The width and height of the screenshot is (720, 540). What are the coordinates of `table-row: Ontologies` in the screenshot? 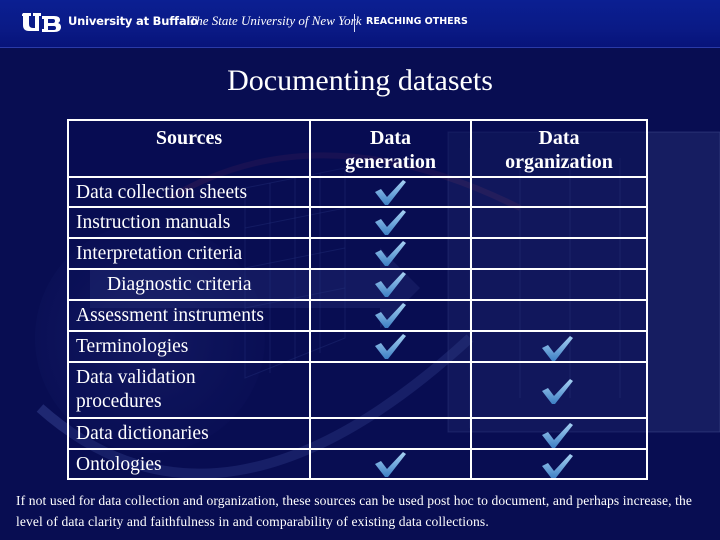 It's located at (357, 463).